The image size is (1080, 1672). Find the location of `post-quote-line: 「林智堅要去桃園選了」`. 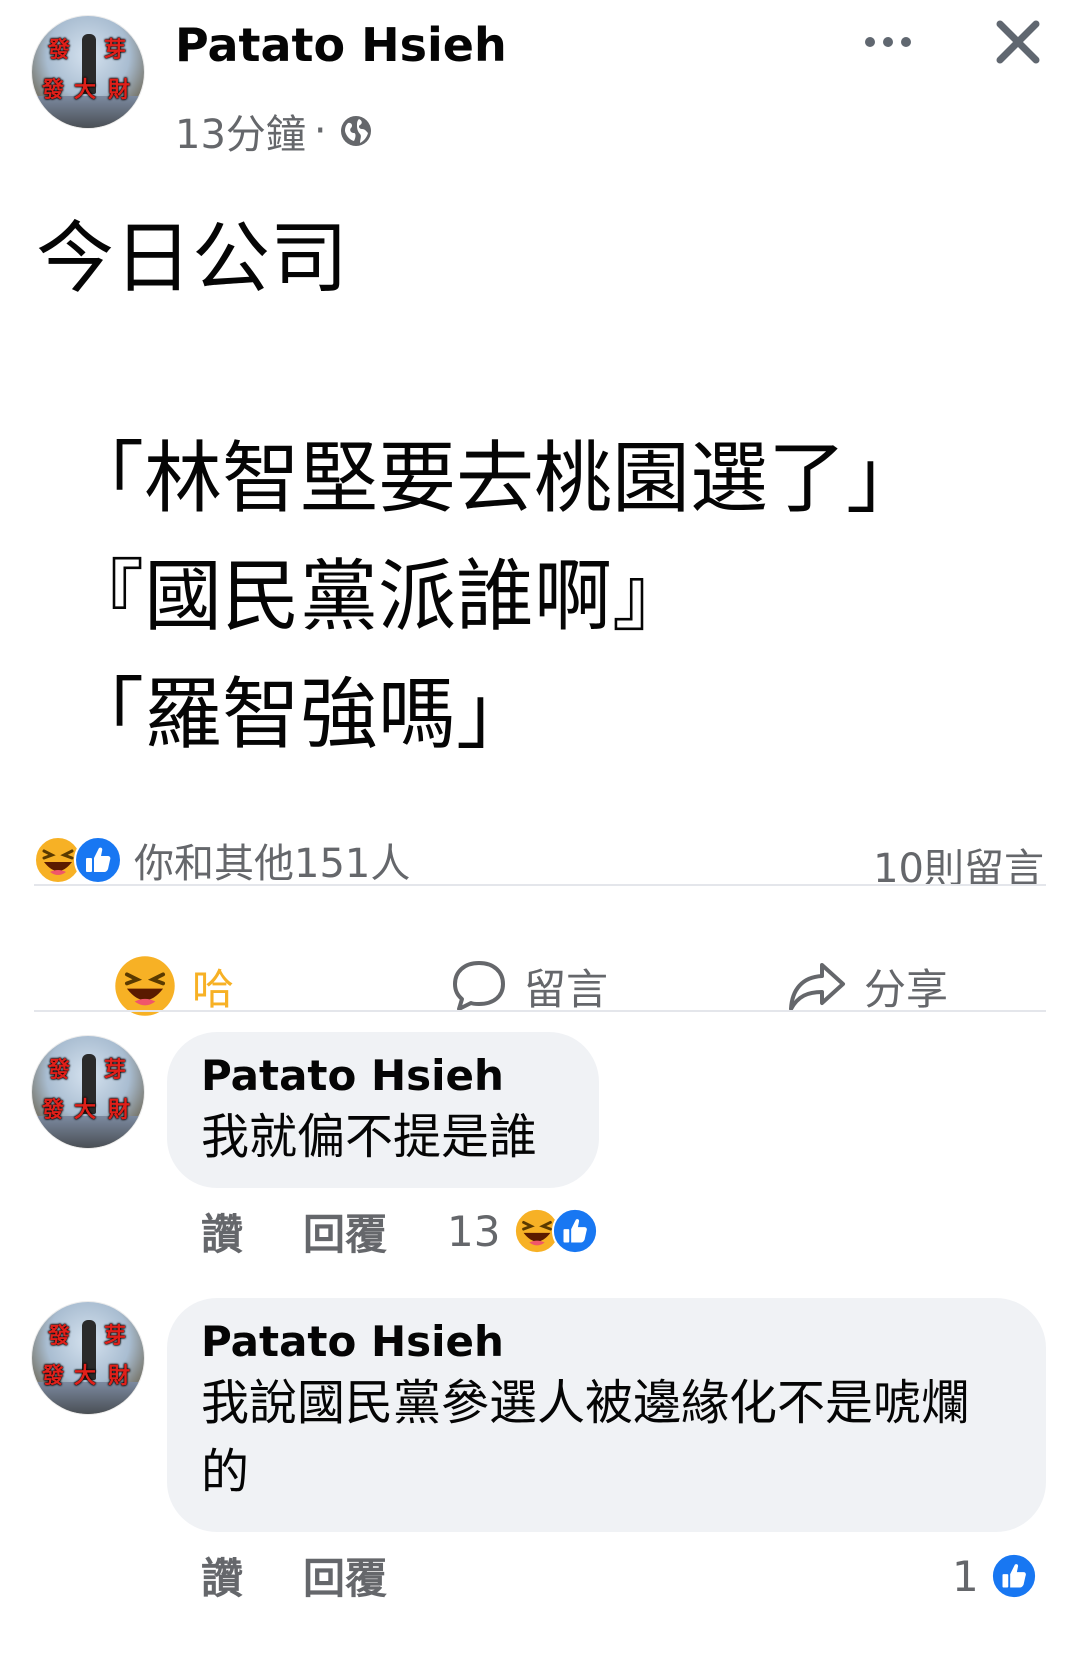

post-quote-line: 「林智堅要去桃園選了」 is located at coordinates (495, 479).